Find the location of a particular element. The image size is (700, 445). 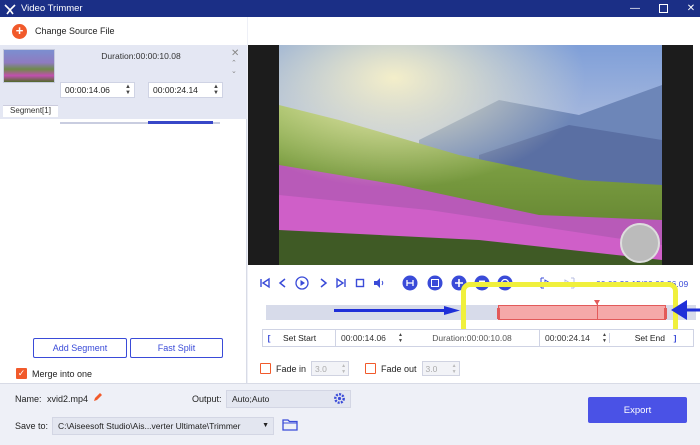

chevron-down-icon: ▼ is located at coordinates (265, 425).